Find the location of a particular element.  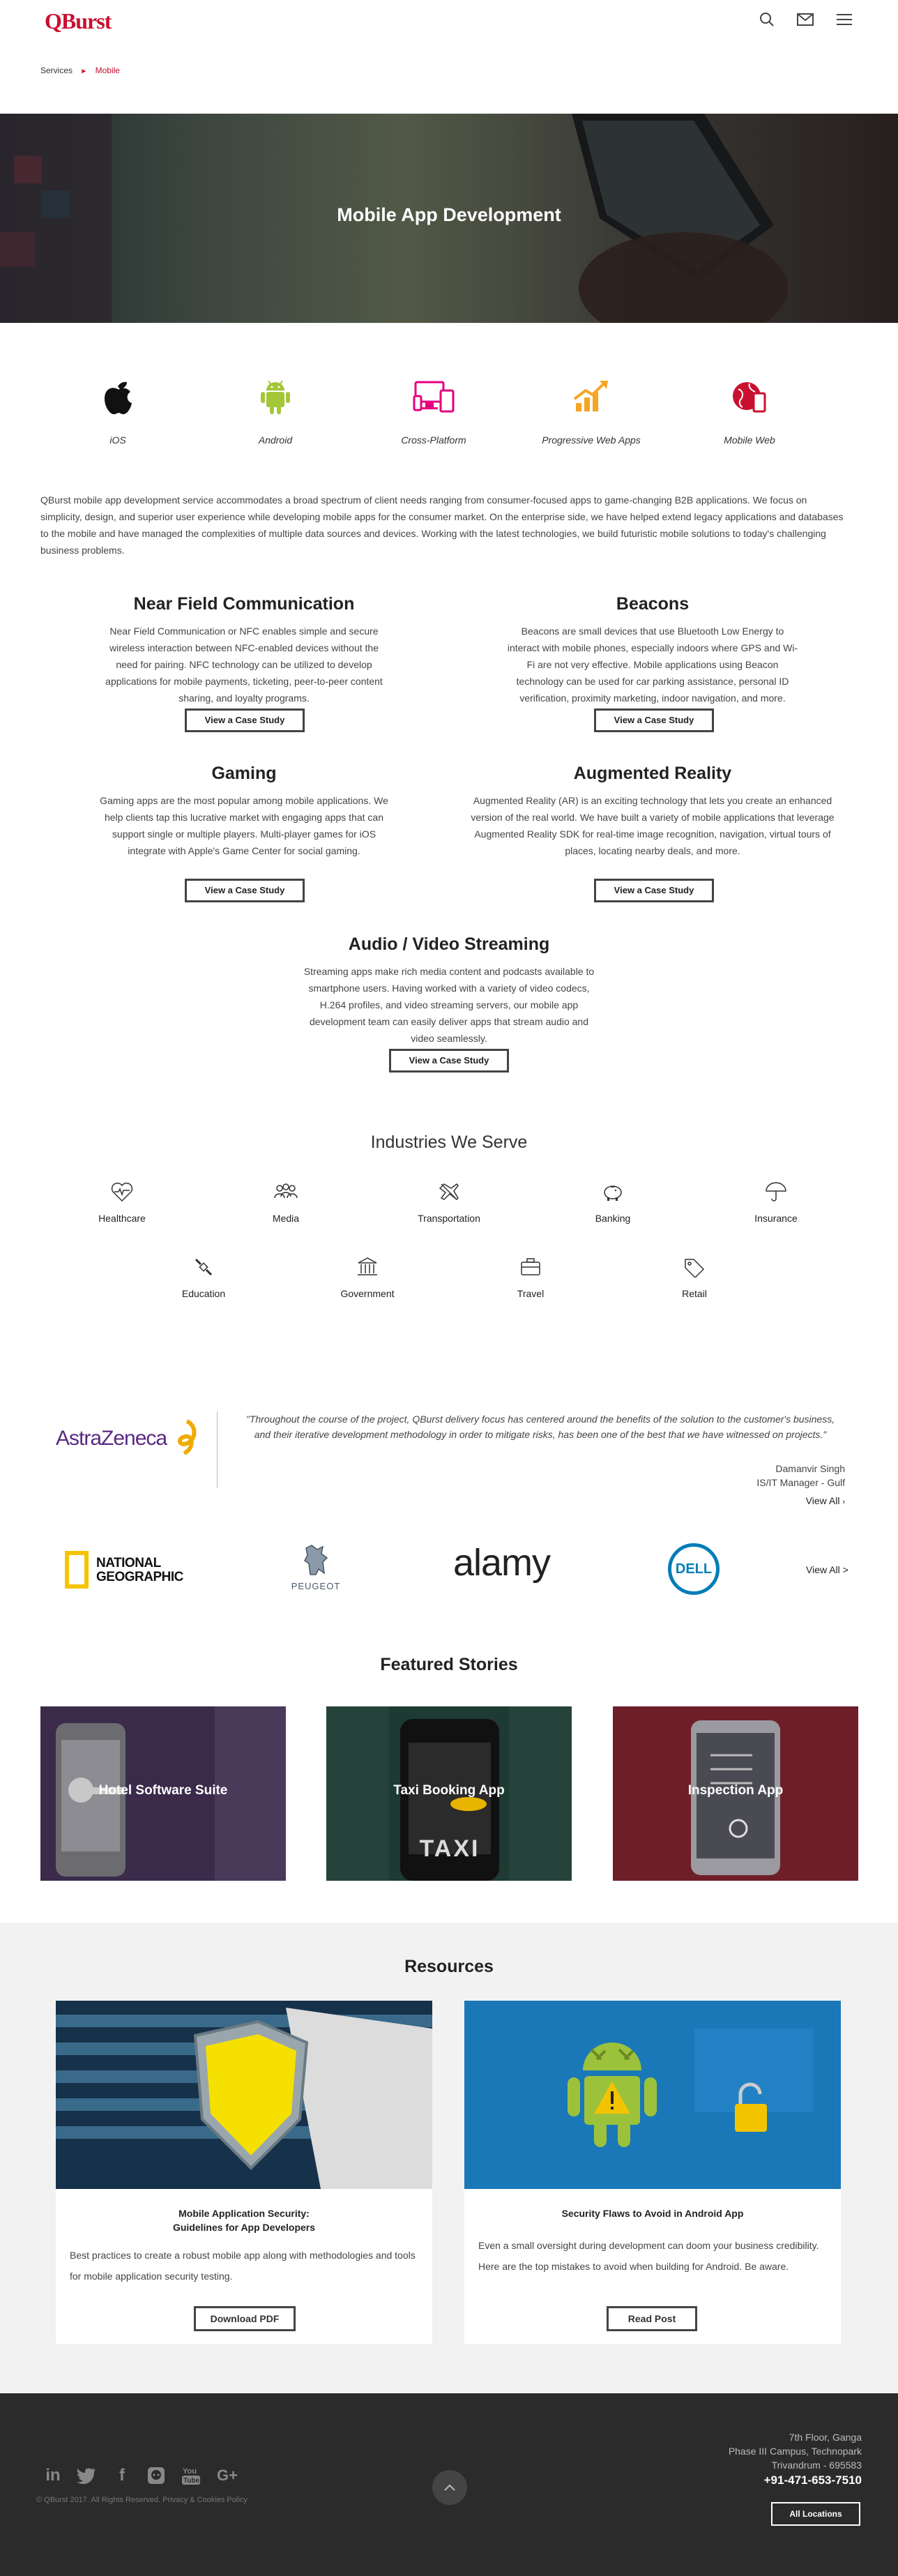

twitter-icon is located at coordinates (86, 2475).